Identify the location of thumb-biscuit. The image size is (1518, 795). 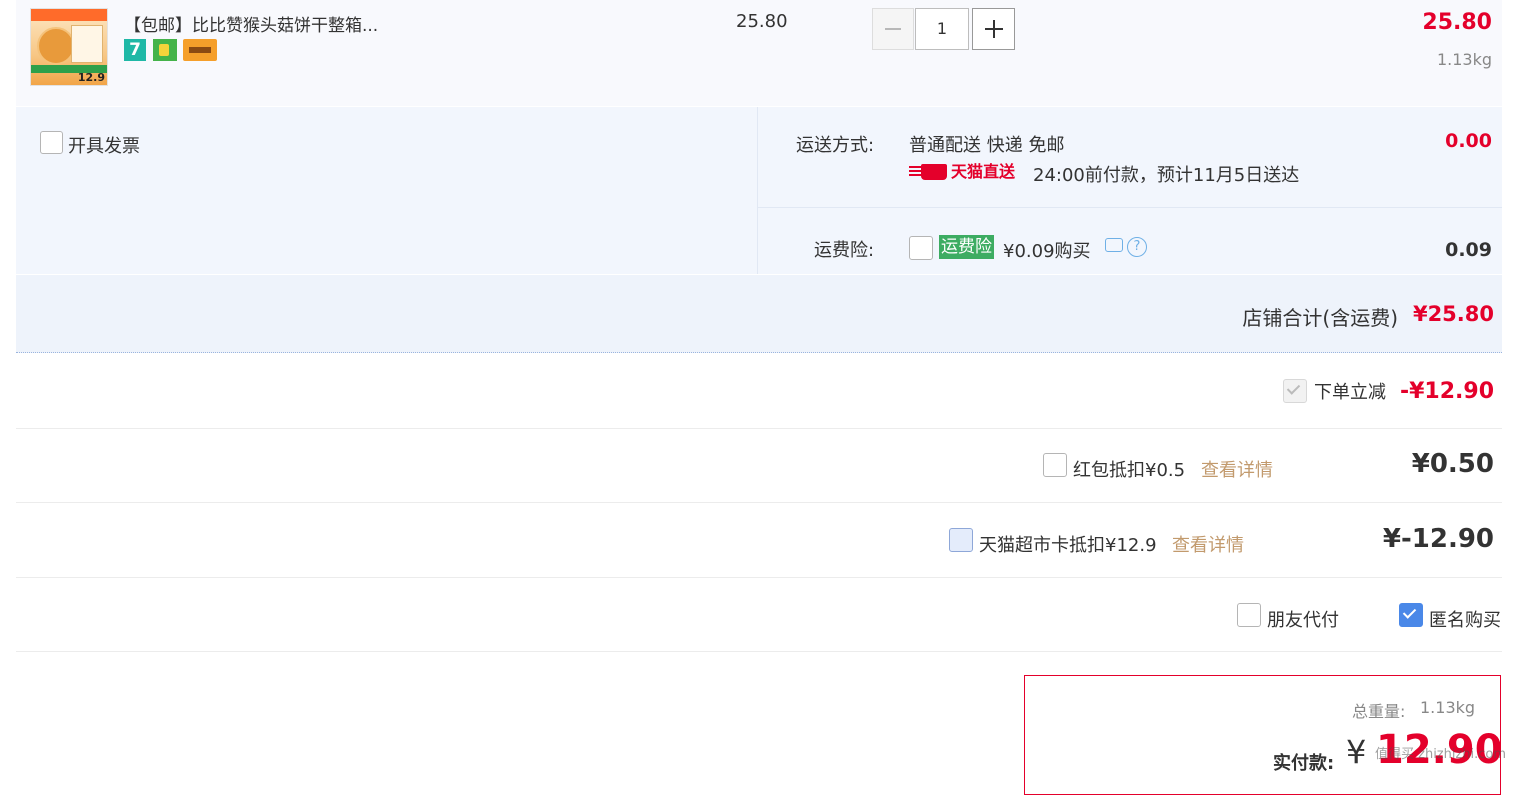
(56, 46).